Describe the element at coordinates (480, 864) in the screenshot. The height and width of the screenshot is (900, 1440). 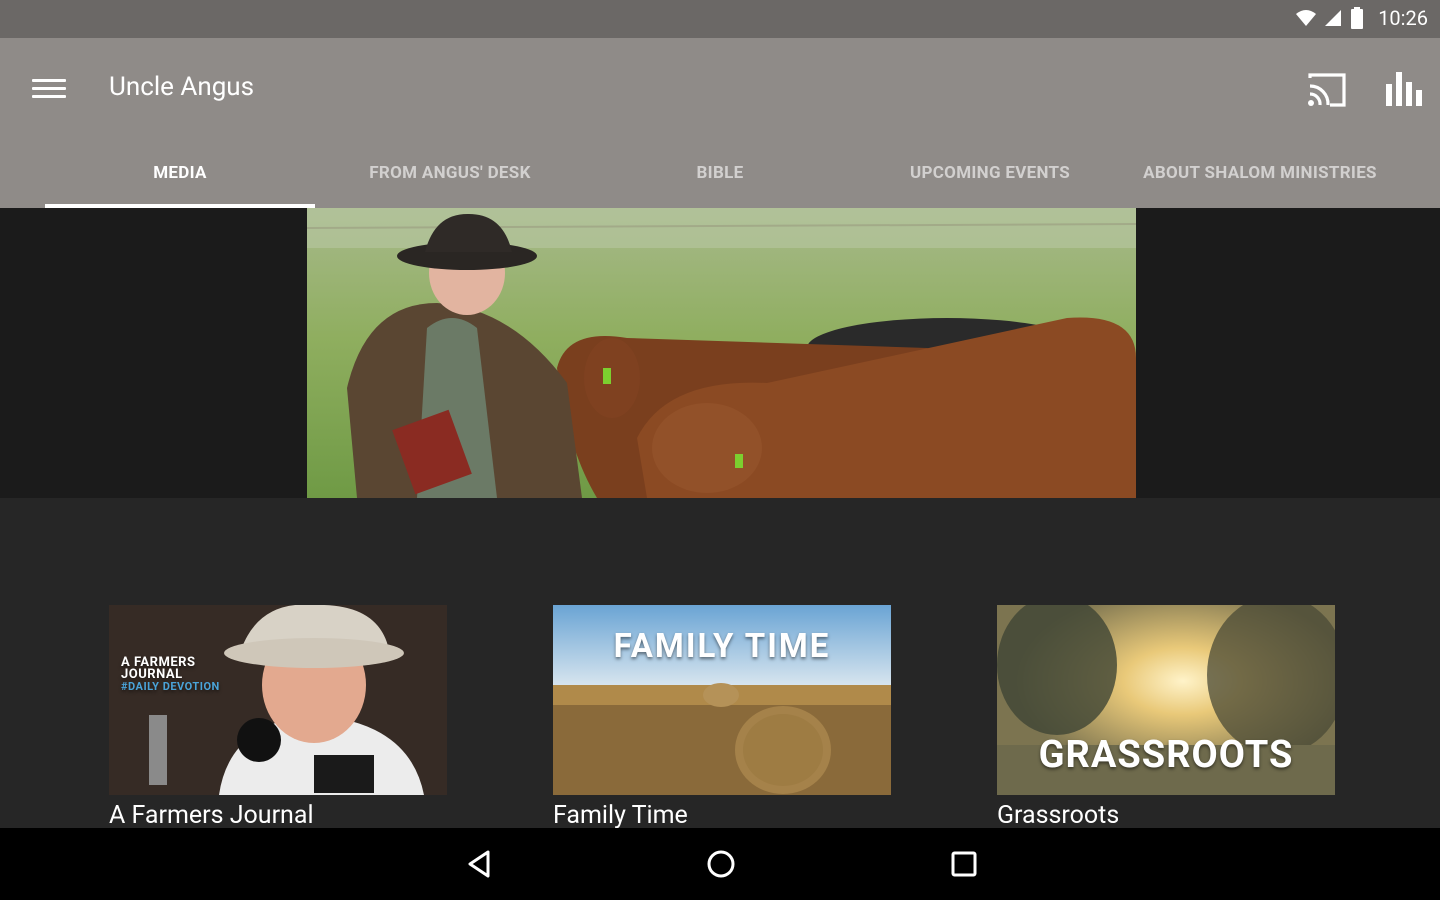
I see `back-icon` at that location.